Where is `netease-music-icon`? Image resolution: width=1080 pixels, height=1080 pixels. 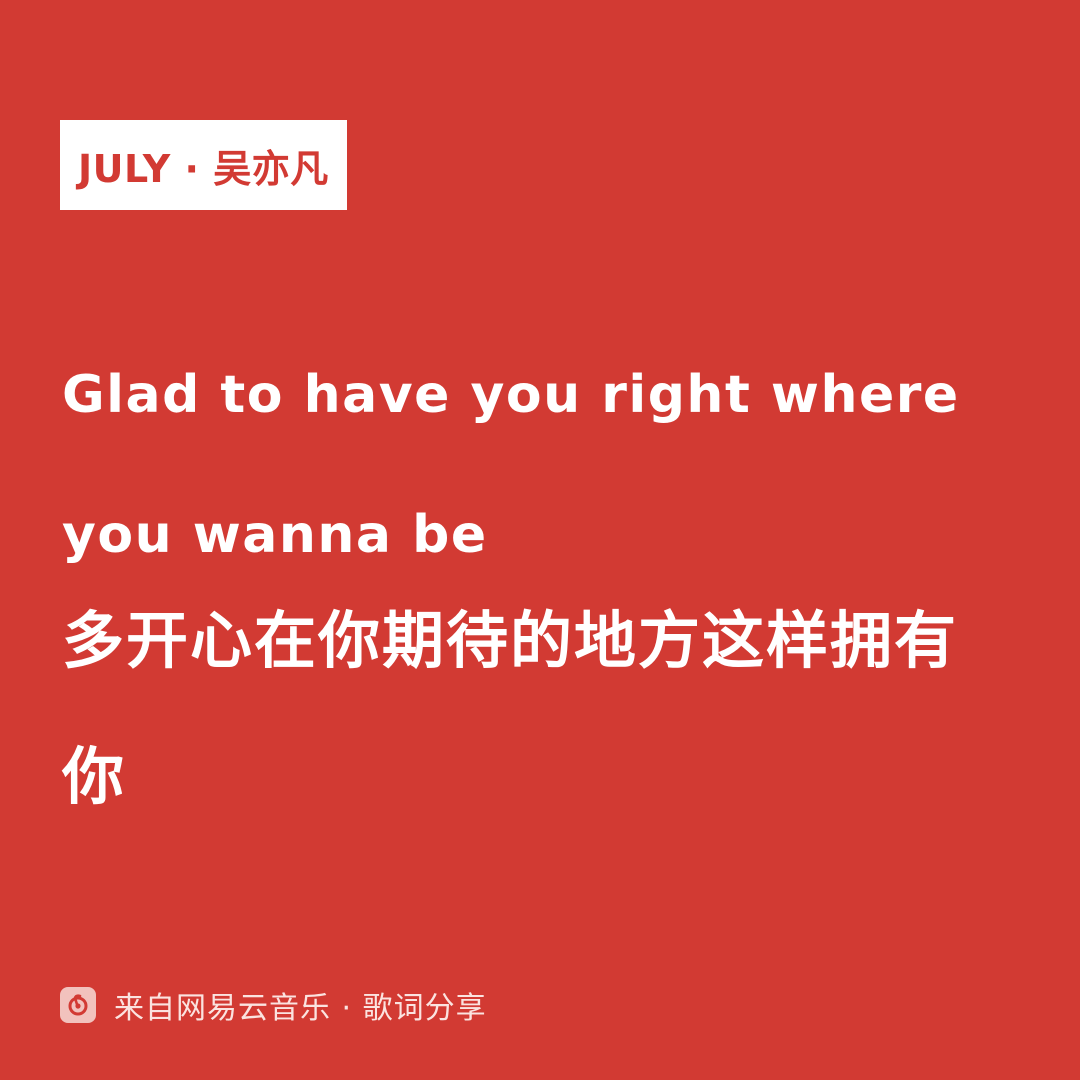
netease-music-icon is located at coordinates (78, 1005).